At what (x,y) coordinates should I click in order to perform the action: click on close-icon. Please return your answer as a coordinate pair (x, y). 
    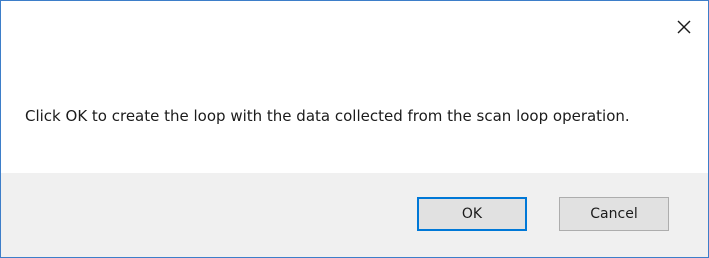
    Looking at the image, I should click on (684, 27).